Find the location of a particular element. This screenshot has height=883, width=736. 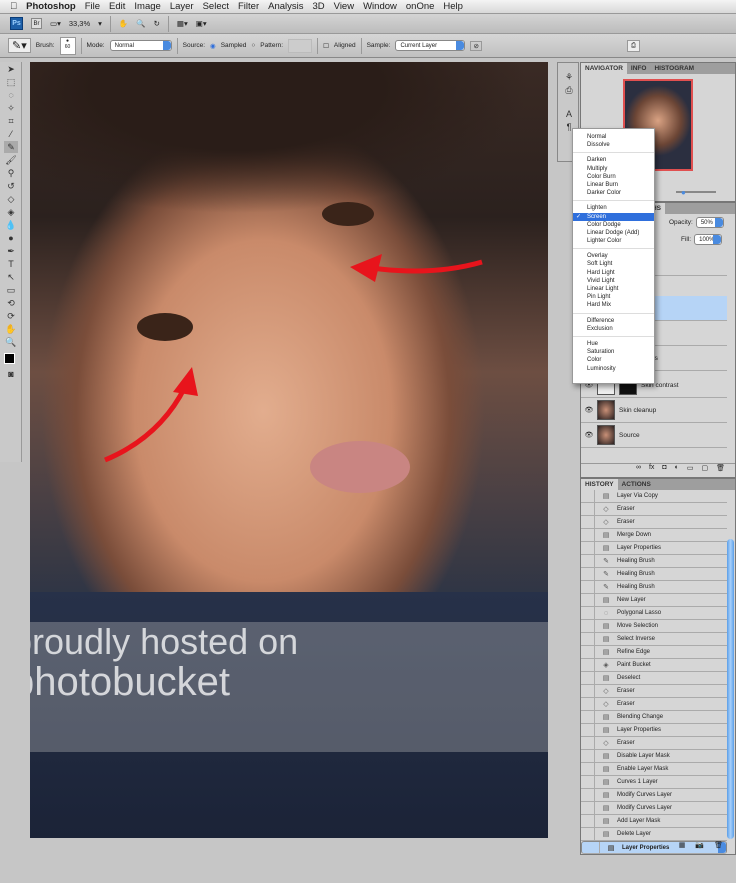

mode-select: Normal is located at coordinates (140, 45).